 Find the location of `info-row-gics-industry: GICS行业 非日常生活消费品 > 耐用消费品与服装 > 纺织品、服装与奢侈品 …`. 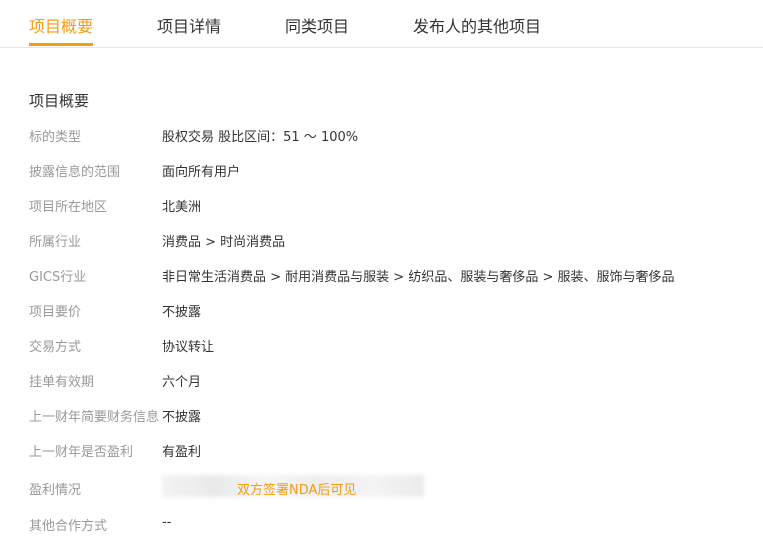

info-row-gics-industry: GICS行业 非日常生活消费品 > 耐用消费品与服装 > 纺织品、服装与奢侈品 … is located at coordinates (389, 276).